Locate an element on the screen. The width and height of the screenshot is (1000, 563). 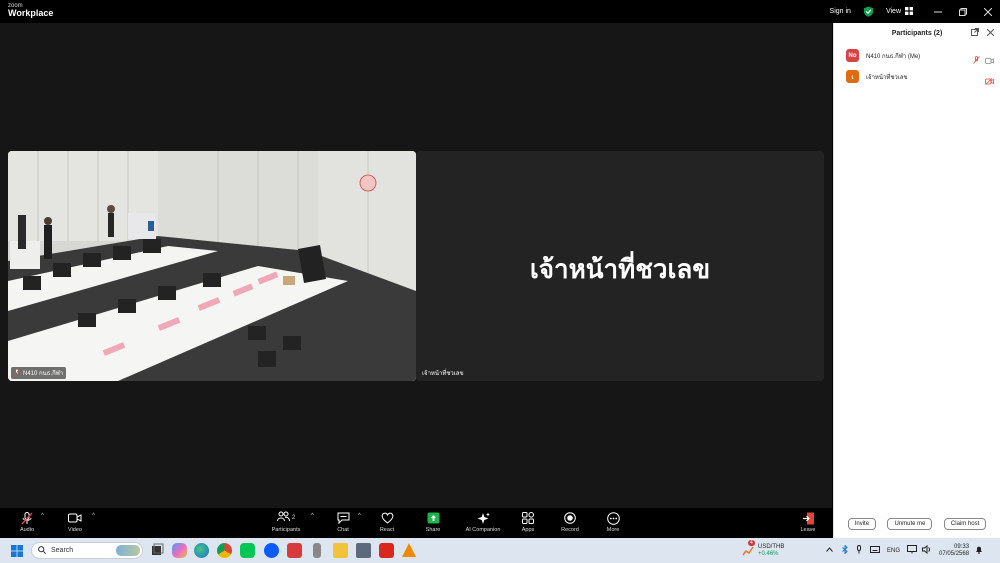
participant-row: No N410 กนธ.กีฬา (Me) is located at coordinates (917, 55).